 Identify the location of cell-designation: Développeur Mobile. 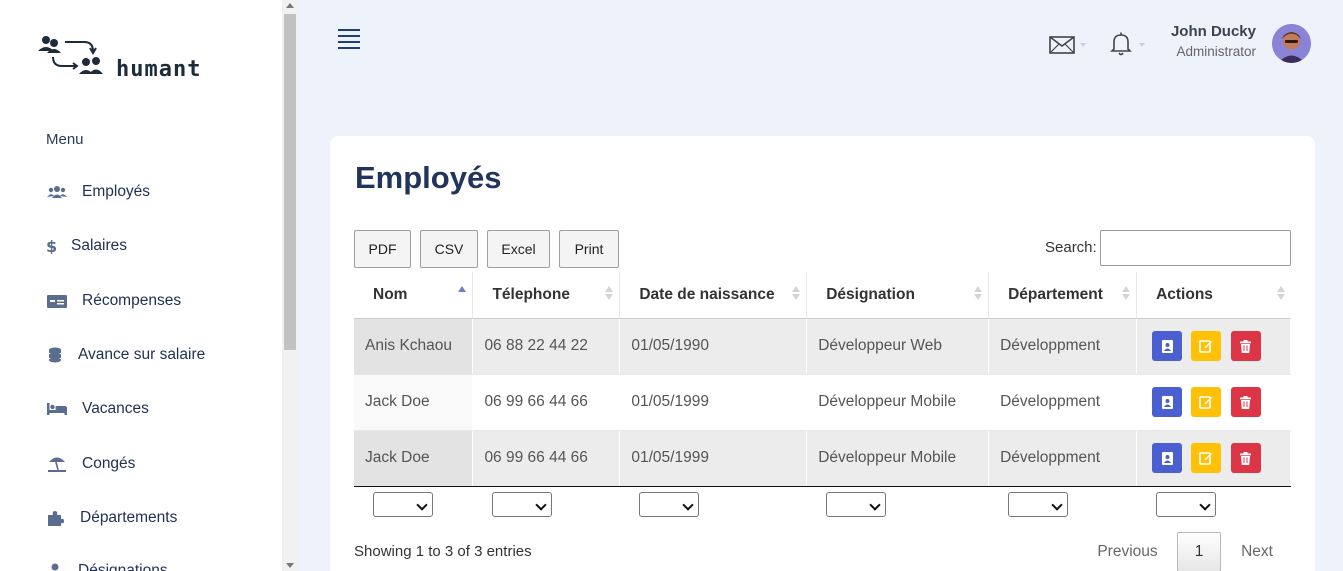
(898, 402).